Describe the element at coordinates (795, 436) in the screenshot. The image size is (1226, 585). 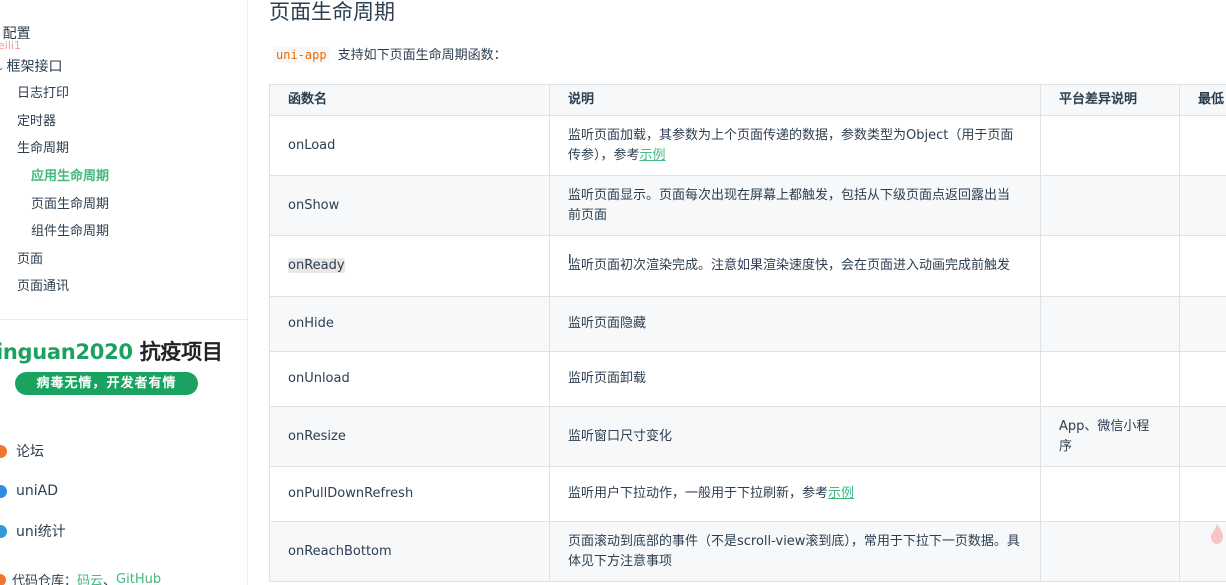
I see `cell-desc: 监听窗口尺寸变化` at that location.